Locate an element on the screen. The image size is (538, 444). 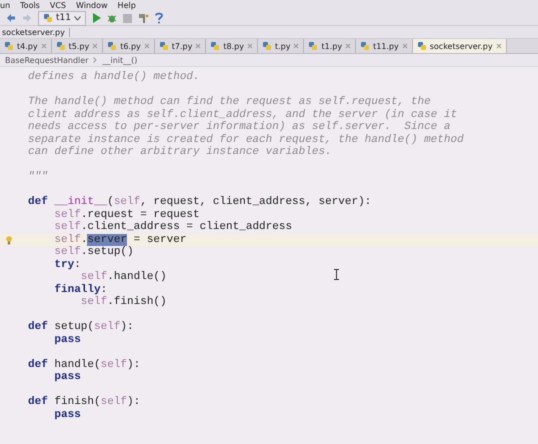
breadcrumb-item: socketserver.py is located at coordinates (35, 32).